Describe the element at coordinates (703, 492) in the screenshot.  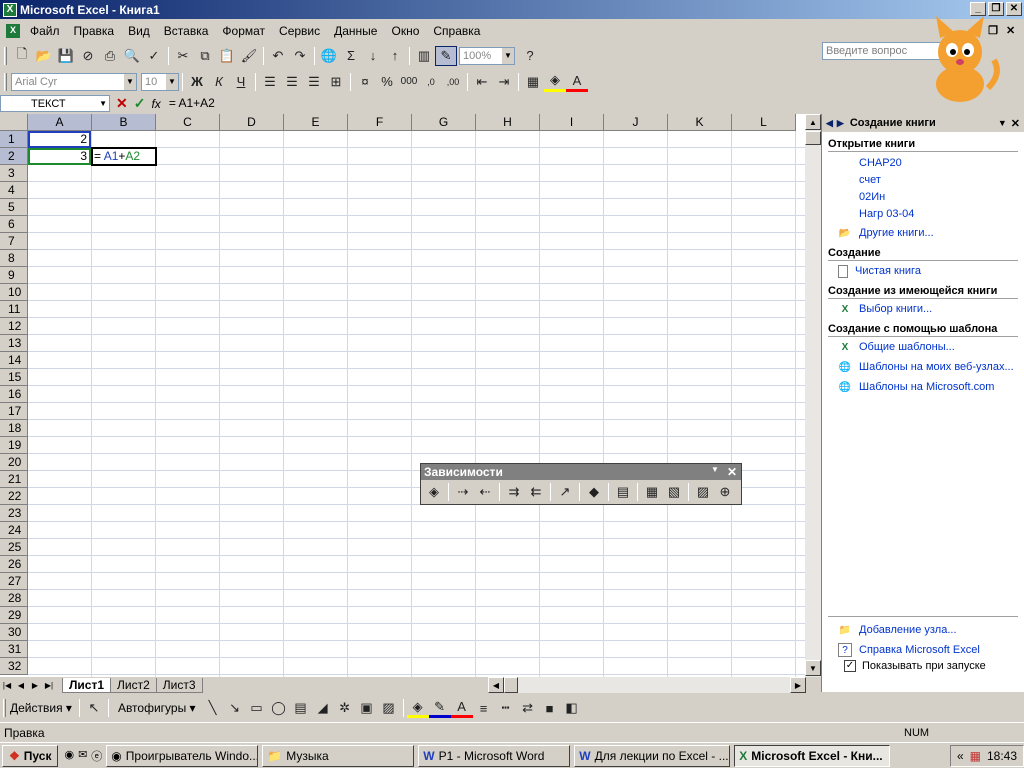
I see `show-watch-window-icon: ▨` at that location.